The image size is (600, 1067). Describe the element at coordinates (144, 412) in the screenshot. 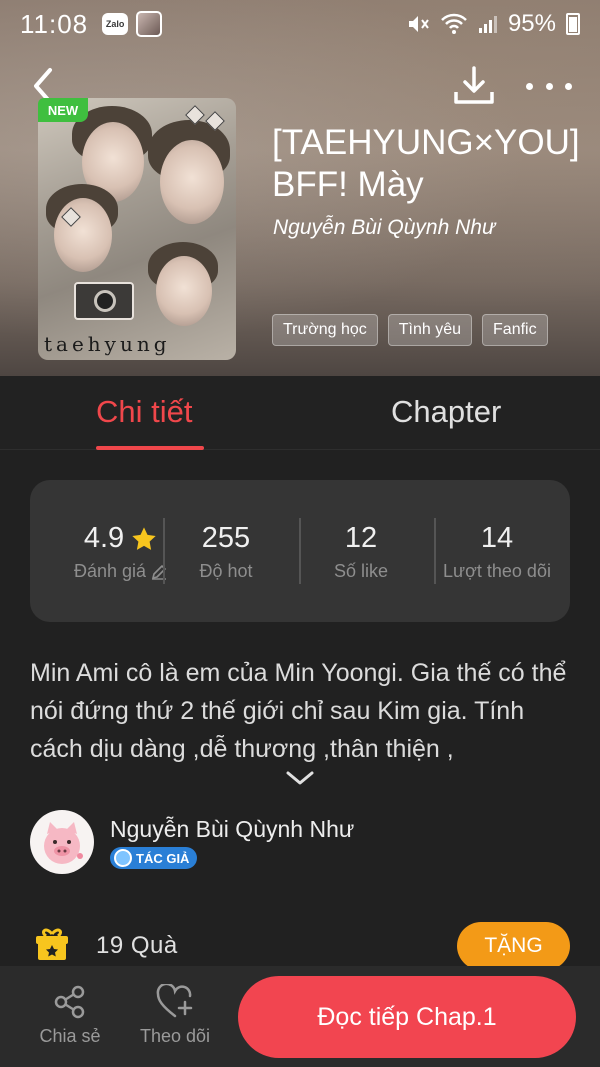

I see `tab-details: Chi tiết` at that location.